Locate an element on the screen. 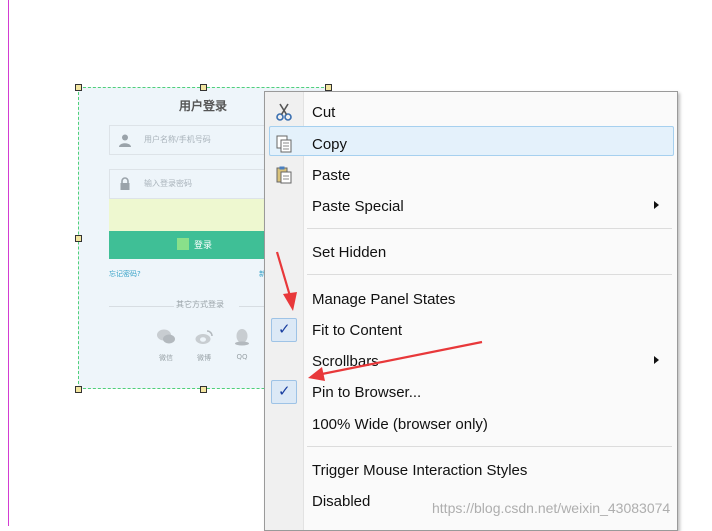 This screenshot has height=531, width=712. annotation-arrows is located at coordinates (379, 316).